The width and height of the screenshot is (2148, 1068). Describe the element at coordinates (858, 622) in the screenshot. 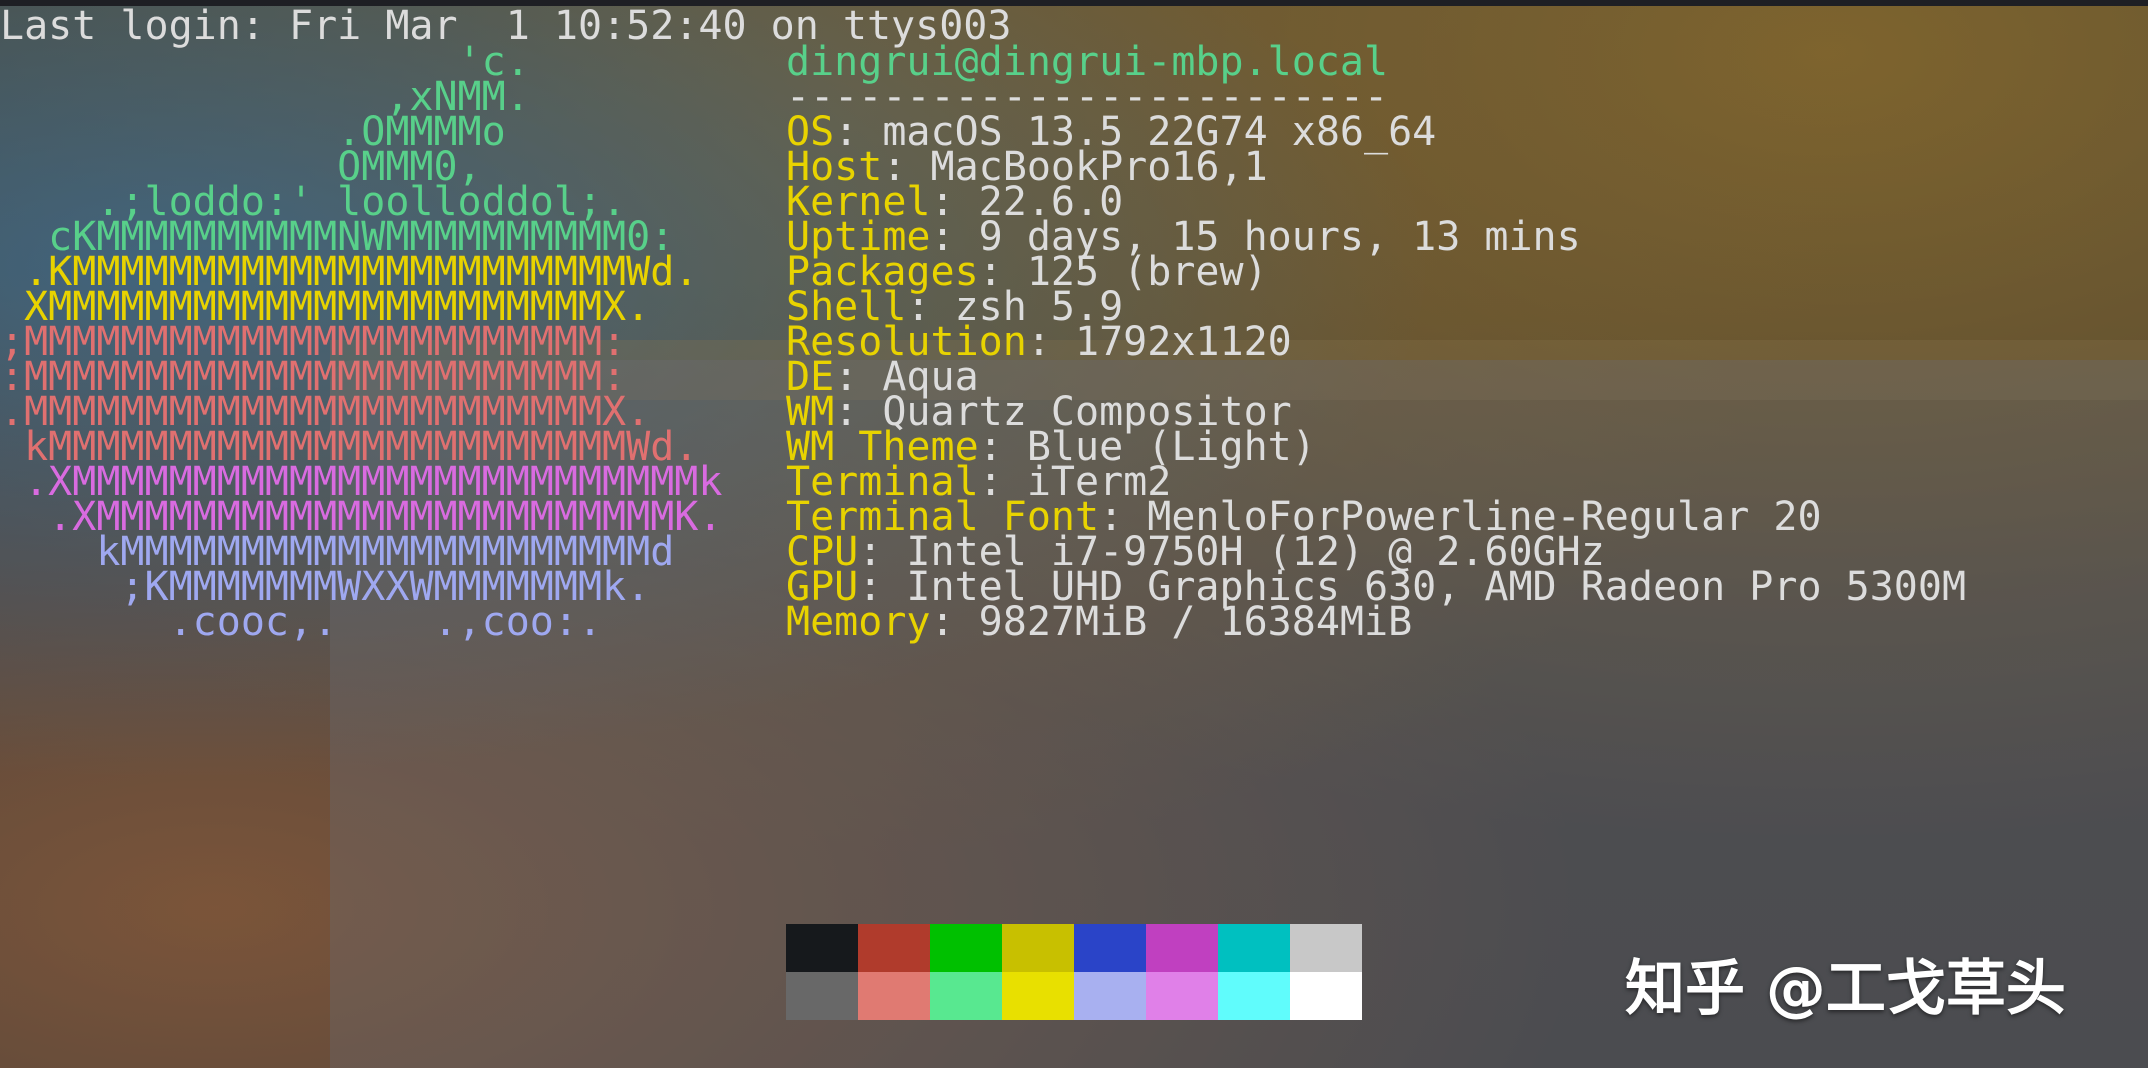

I see `info-label: Memory` at that location.